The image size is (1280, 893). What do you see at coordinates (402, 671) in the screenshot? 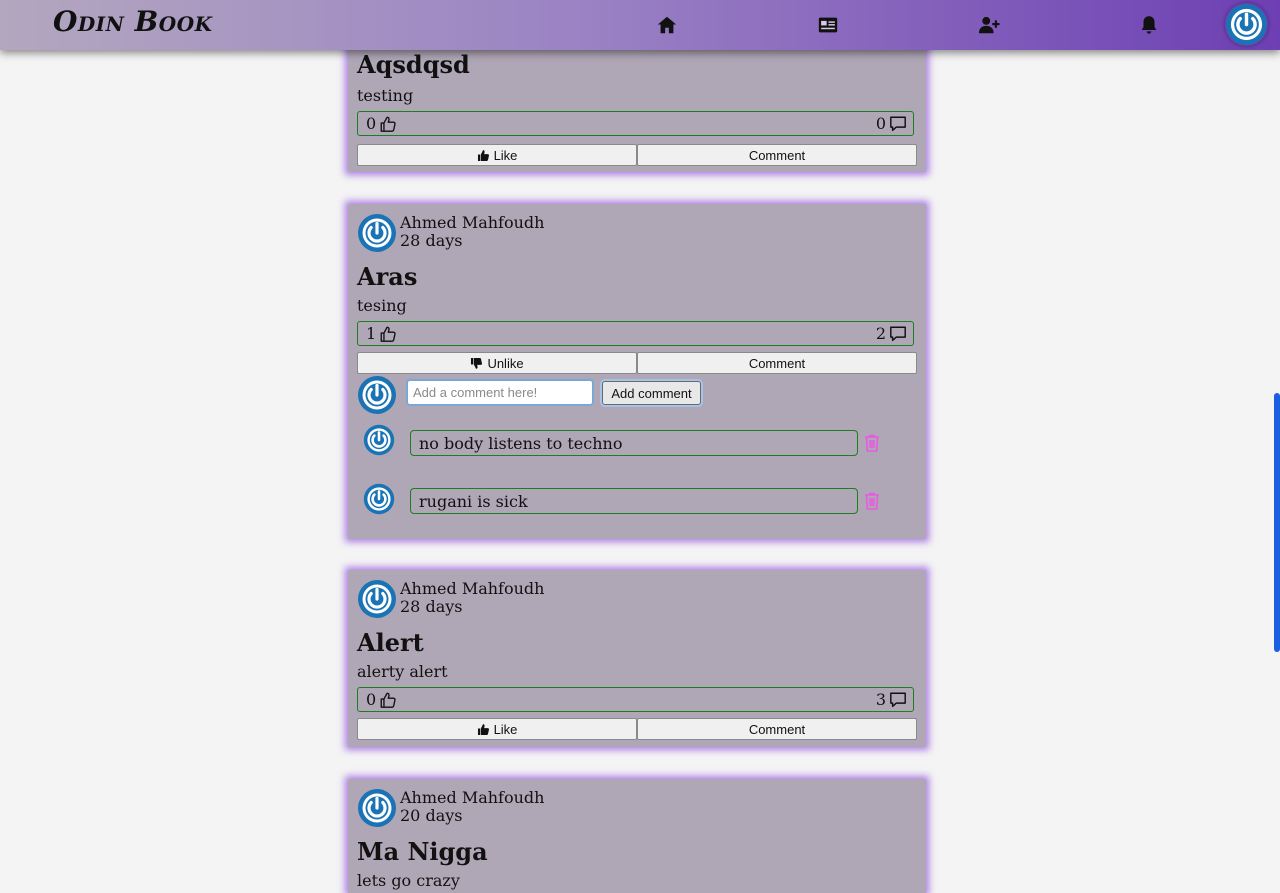
I see `post-body: alerty alert` at bounding box center [402, 671].